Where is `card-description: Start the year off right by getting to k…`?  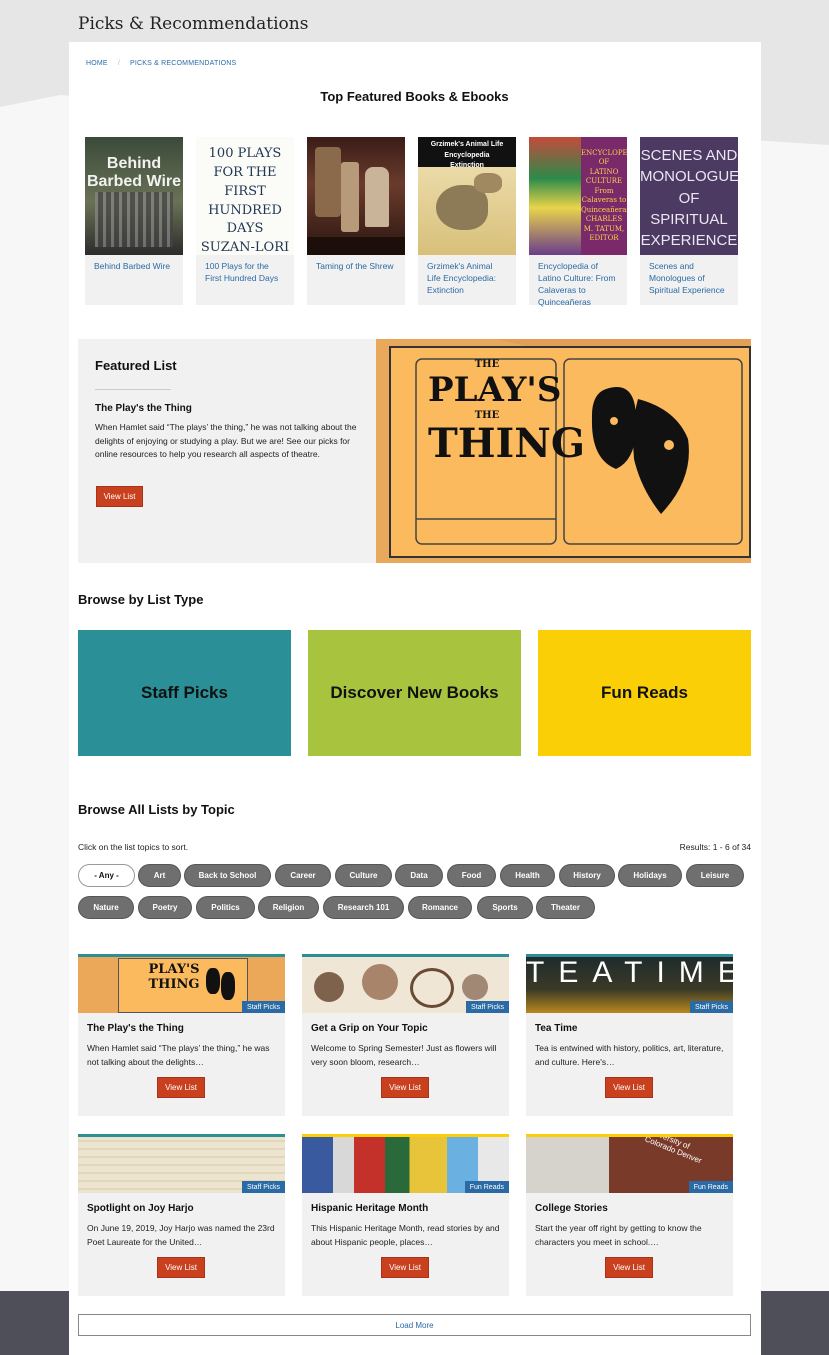 card-description: Start the year off right by getting to k… is located at coordinates (618, 1235).